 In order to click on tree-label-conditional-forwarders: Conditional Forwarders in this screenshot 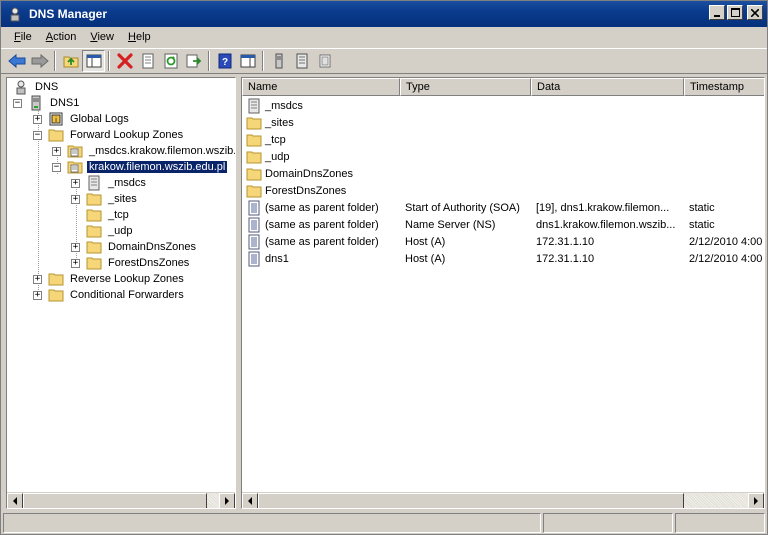, I will do `click(127, 295)`.